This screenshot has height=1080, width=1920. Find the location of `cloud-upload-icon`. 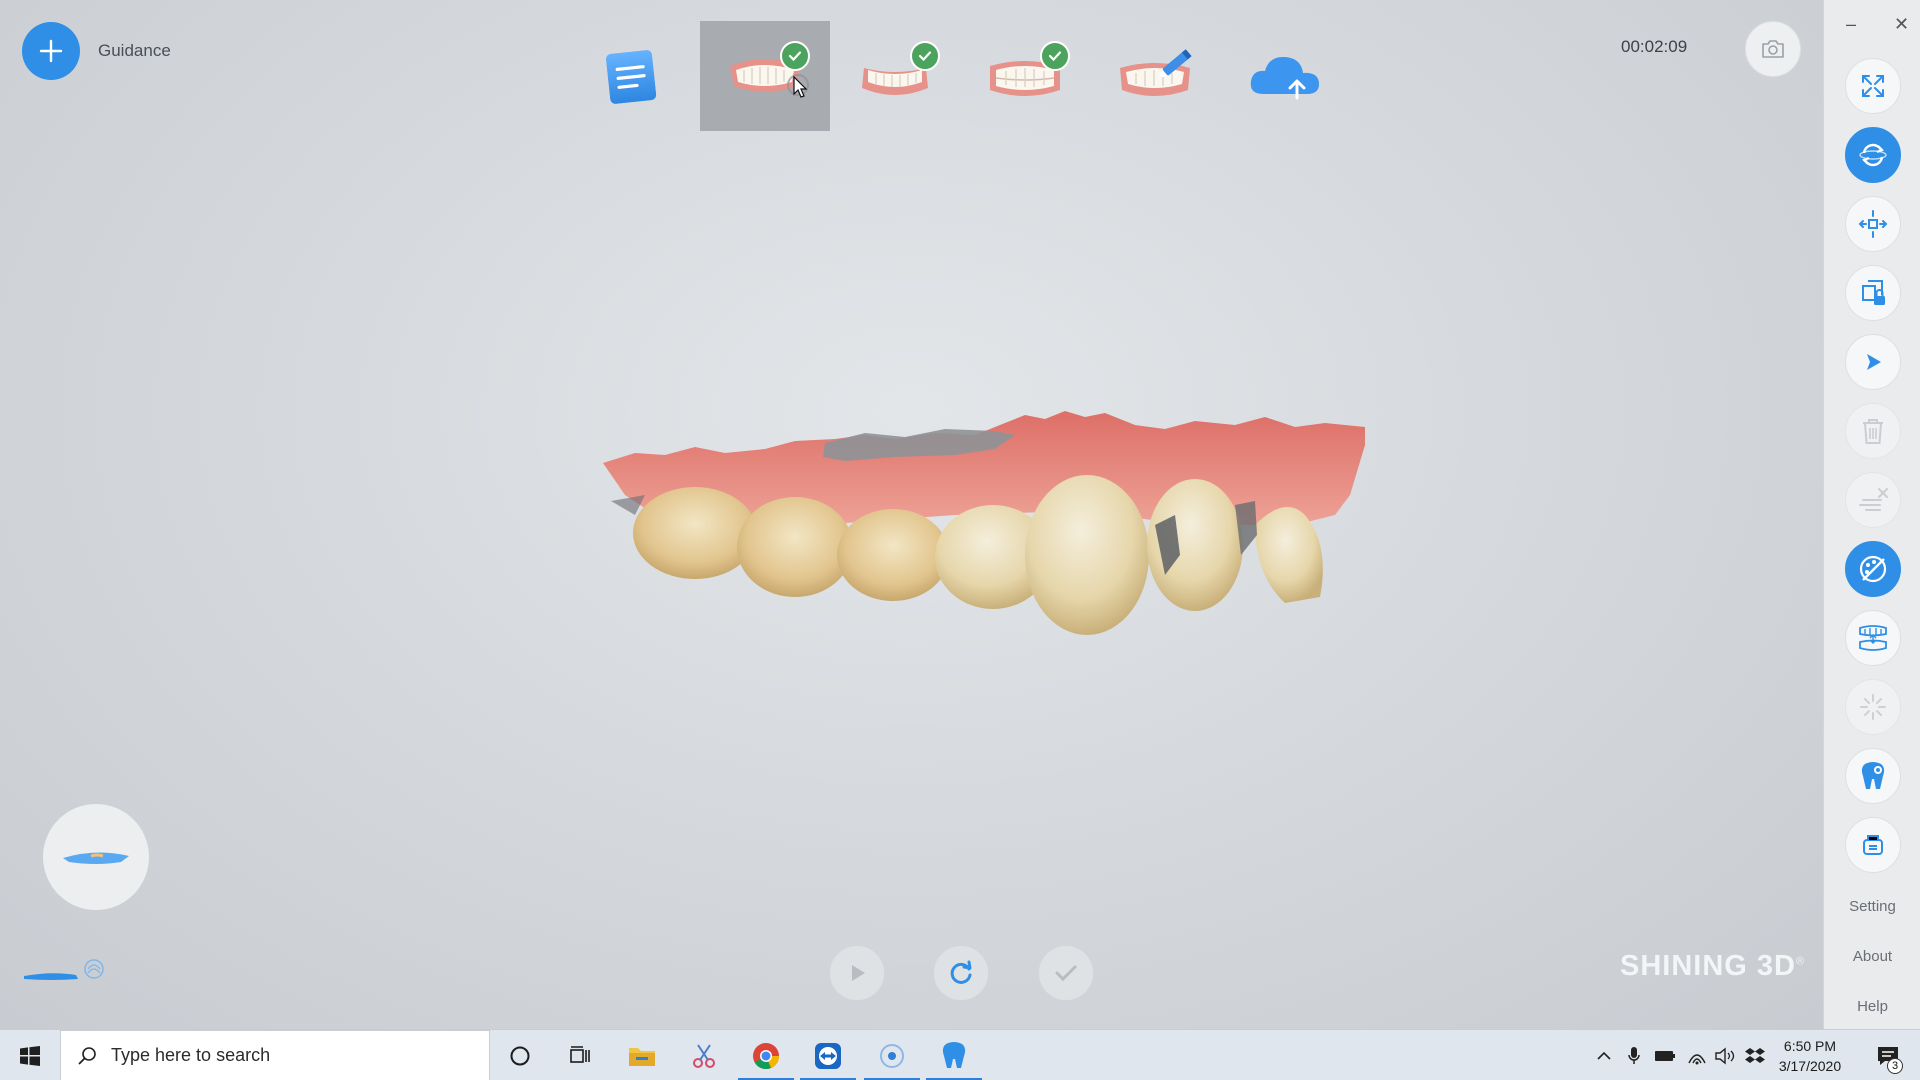

cloud-upload-icon is located at coordinates (1284, 78).